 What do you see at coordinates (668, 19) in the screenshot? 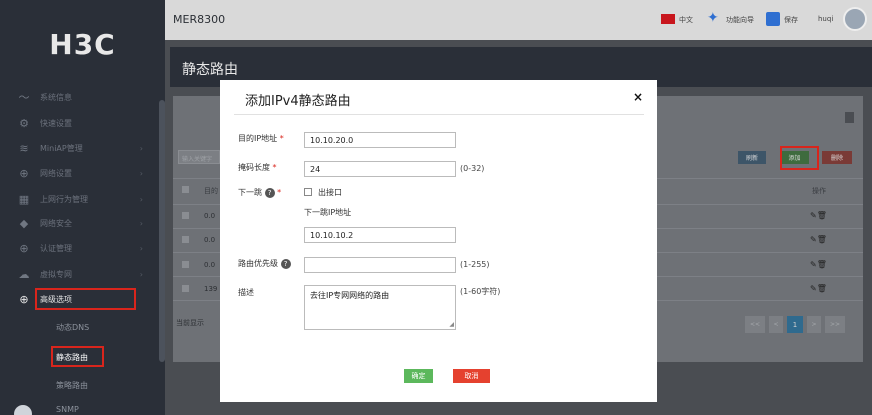
I see `china-flag-icon` at bounding box center [668, 19].